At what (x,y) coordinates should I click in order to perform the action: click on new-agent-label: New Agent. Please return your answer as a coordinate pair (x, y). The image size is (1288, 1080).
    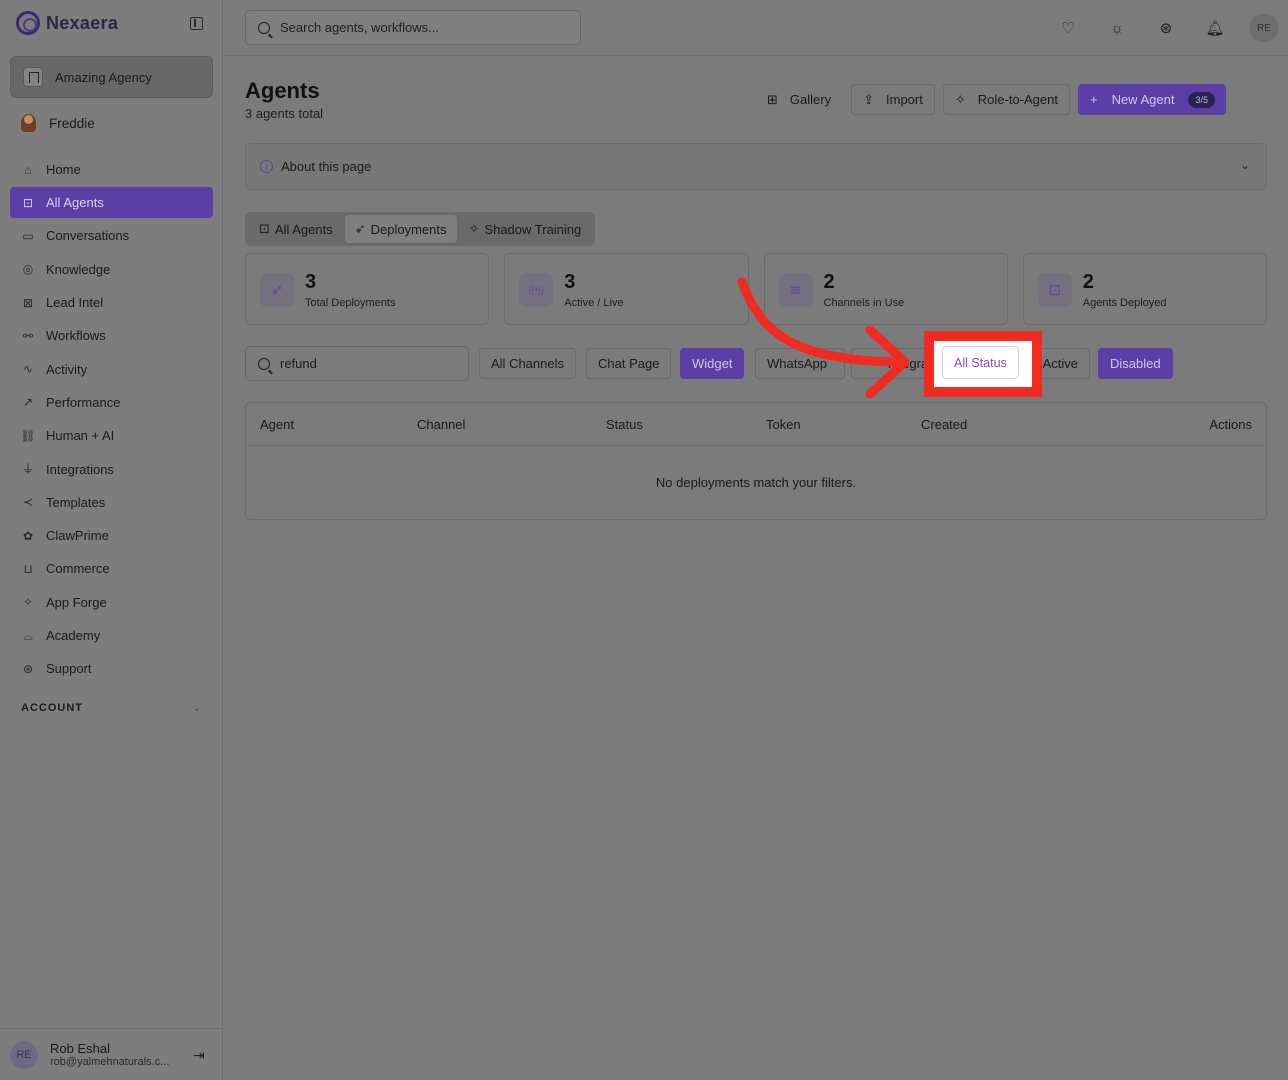
    Looking at the image, I should click on (1143, 99).